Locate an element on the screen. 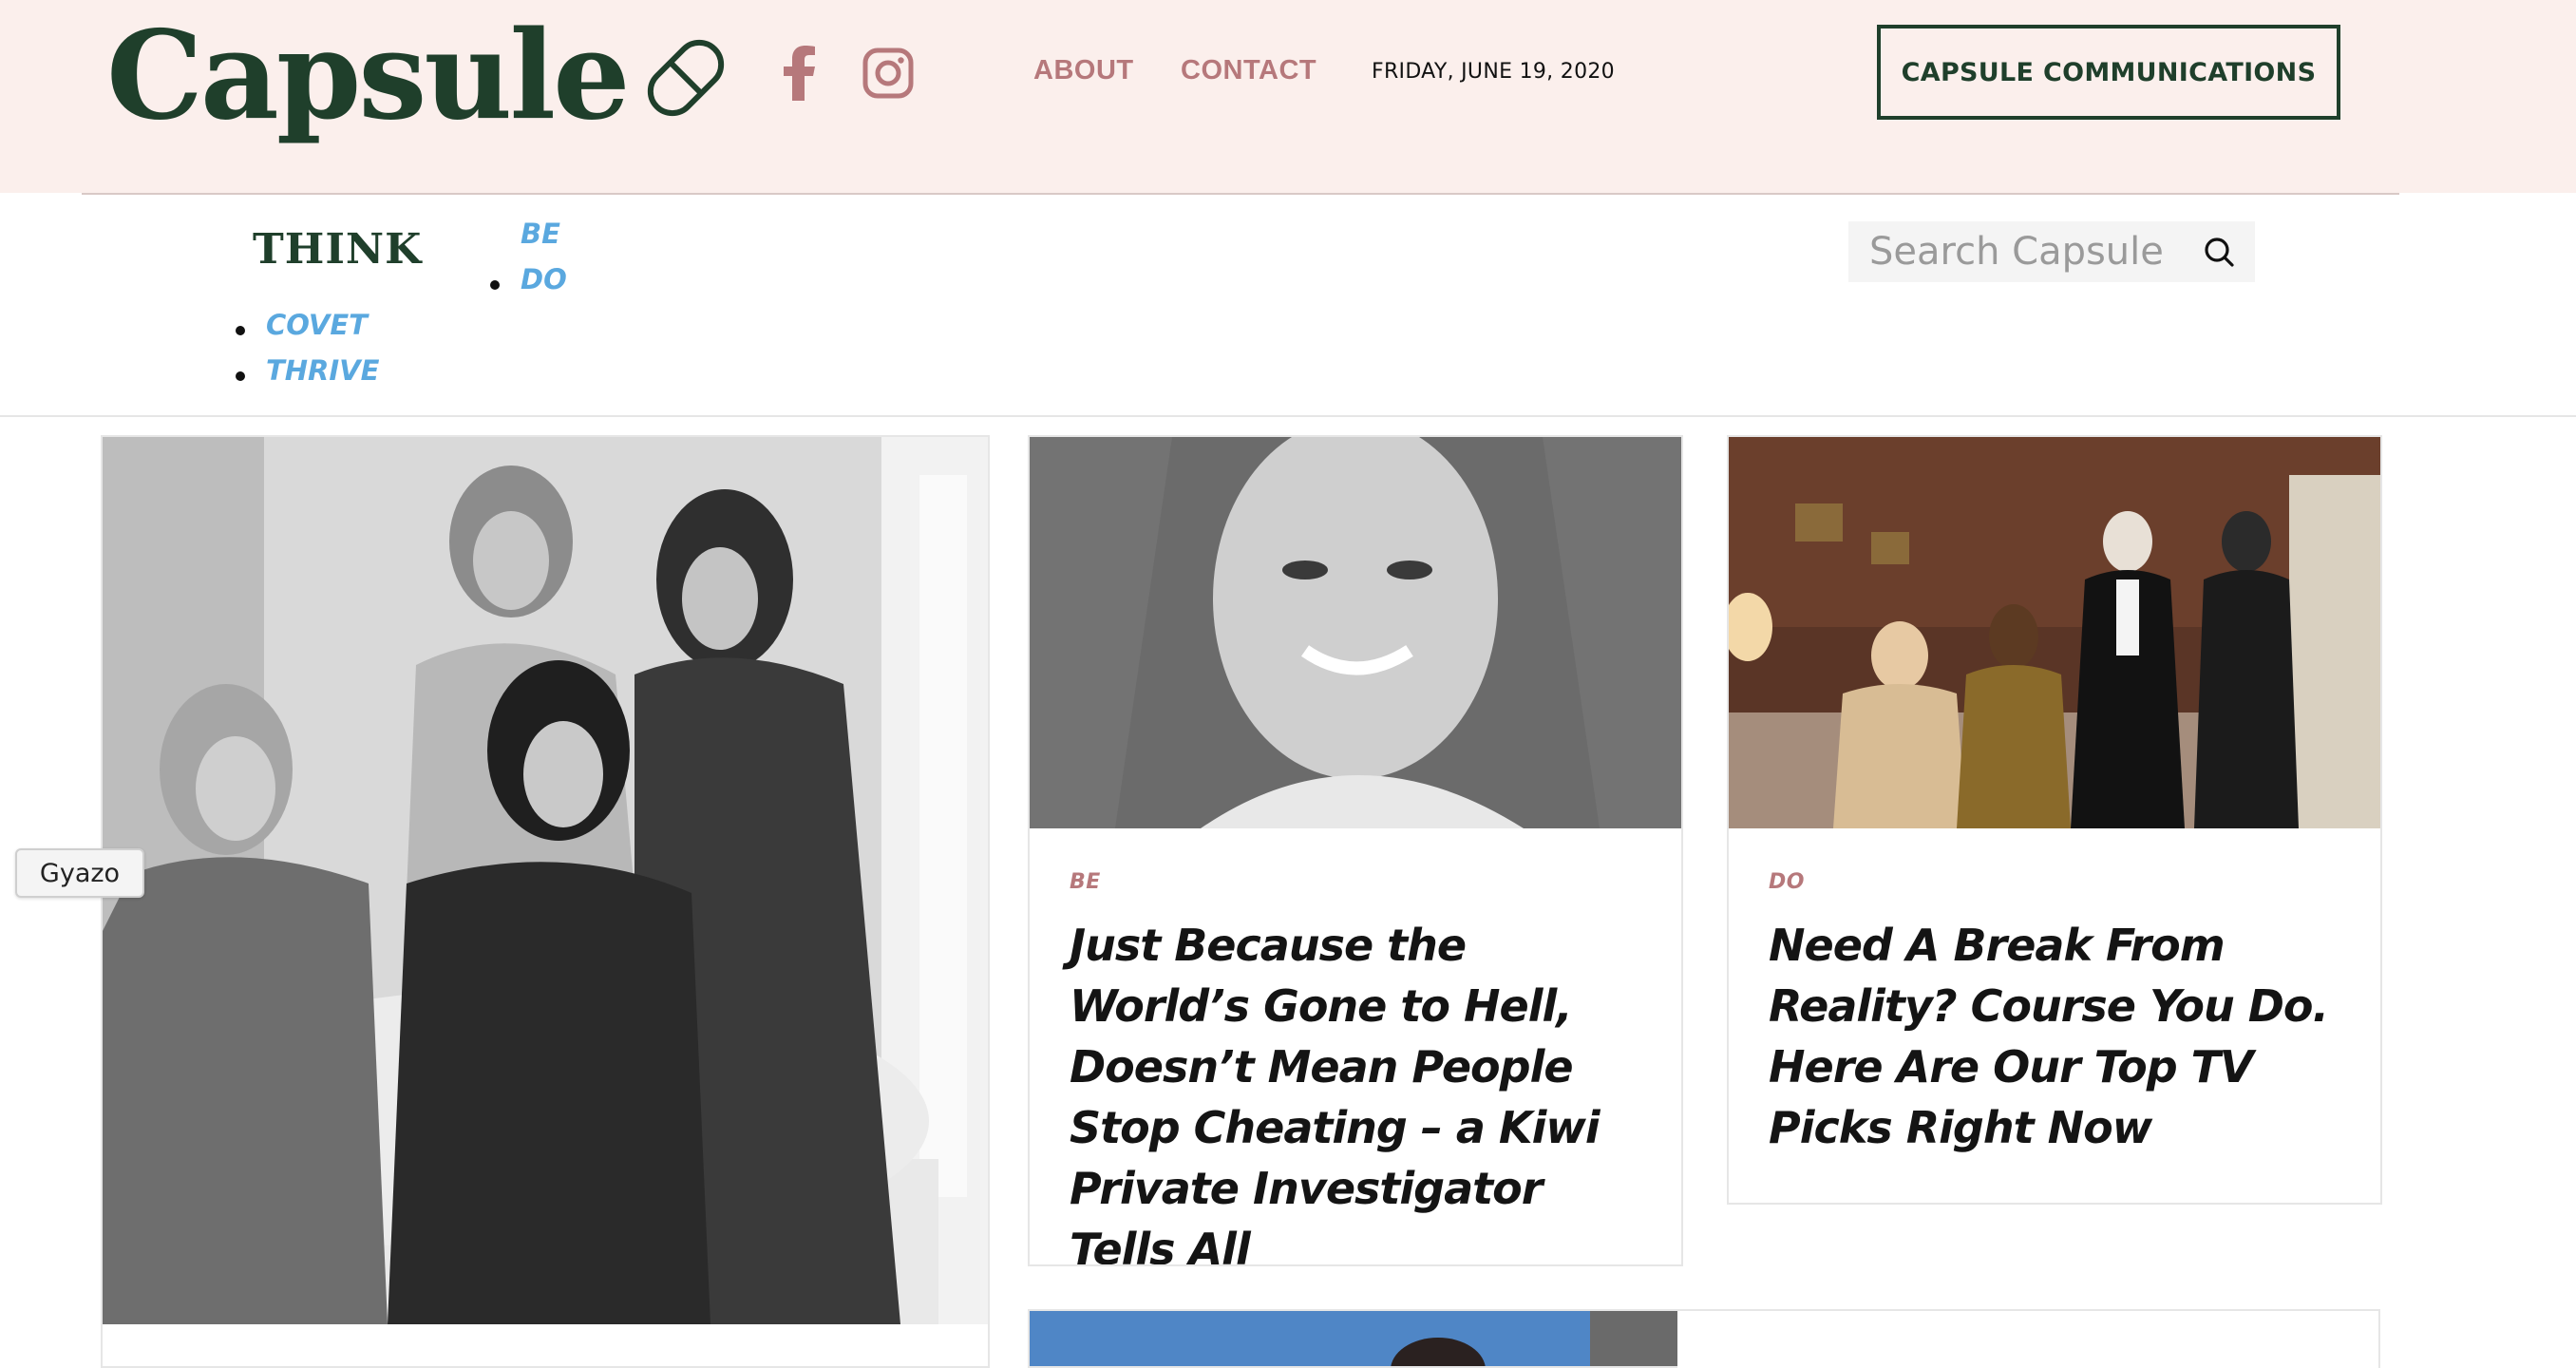  search-icon is located at coordinates (2219, 252).